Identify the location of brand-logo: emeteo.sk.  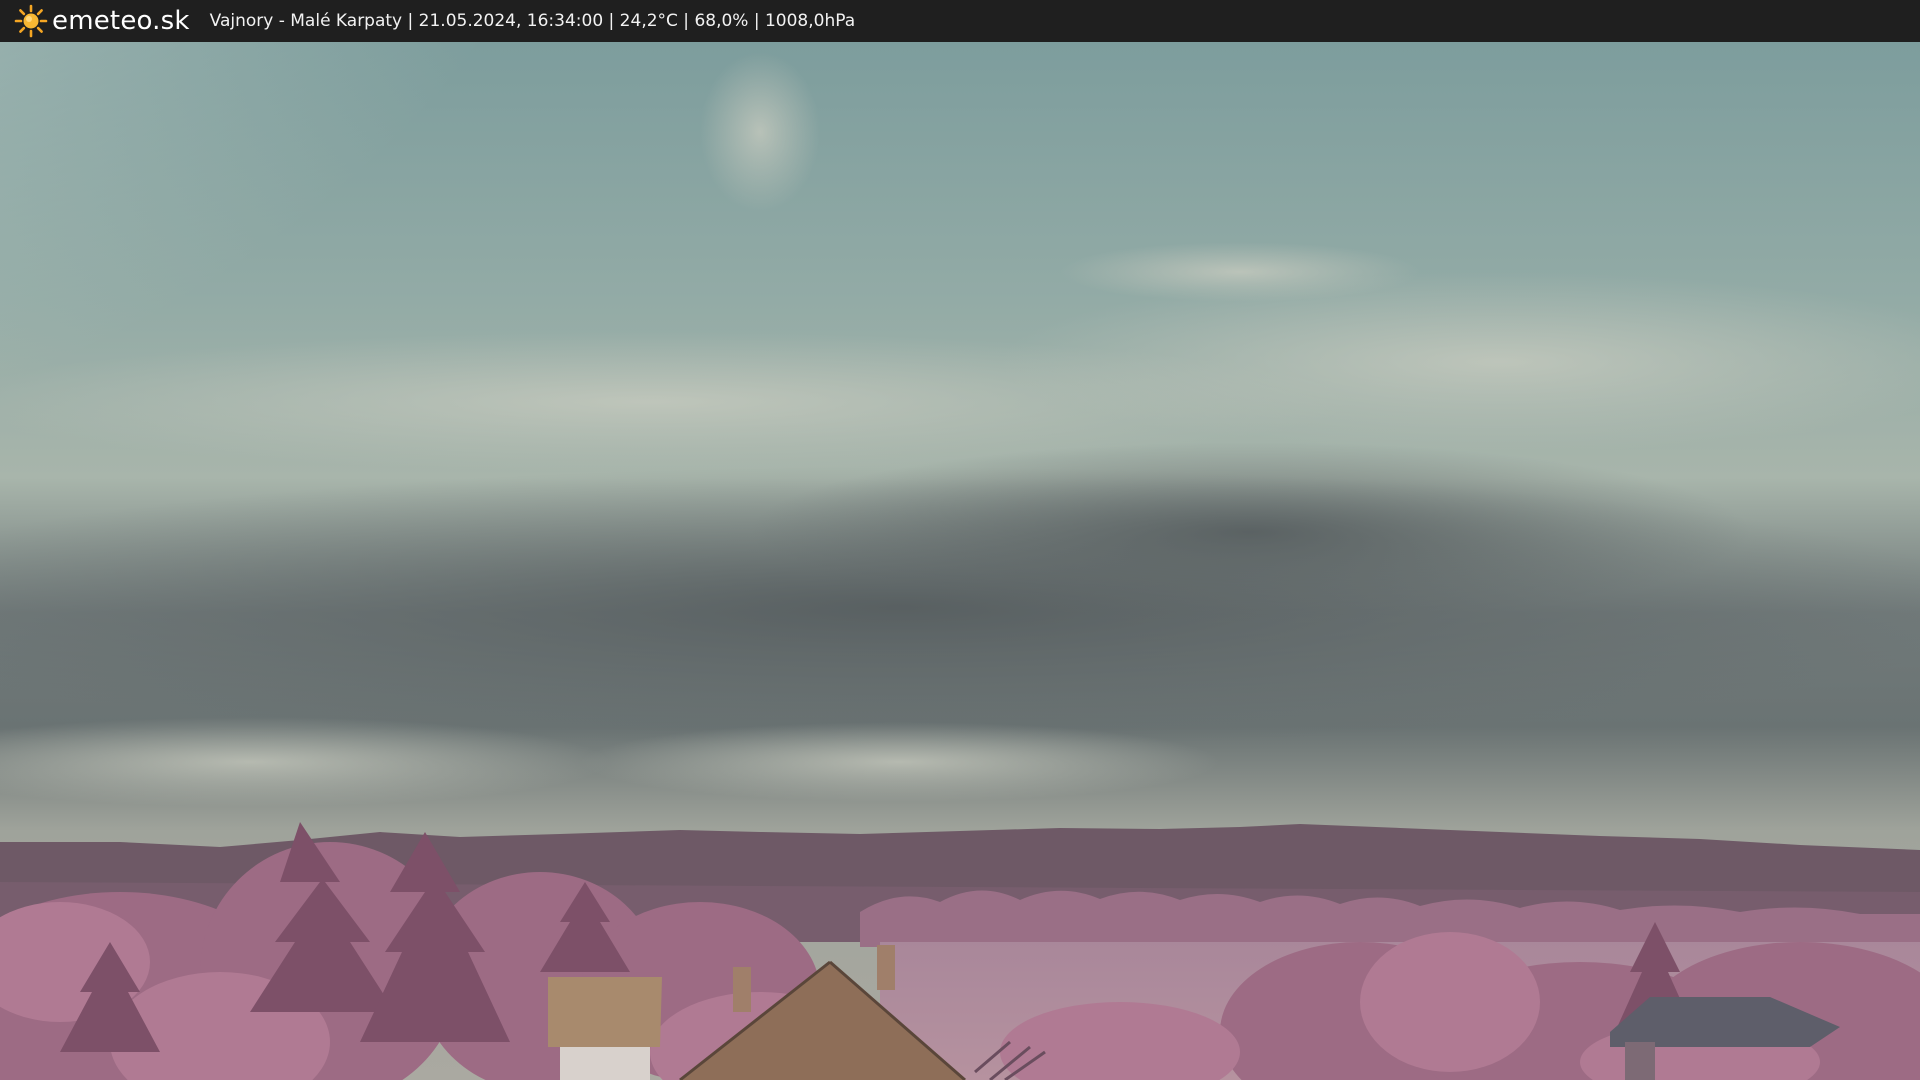
(102, 21).